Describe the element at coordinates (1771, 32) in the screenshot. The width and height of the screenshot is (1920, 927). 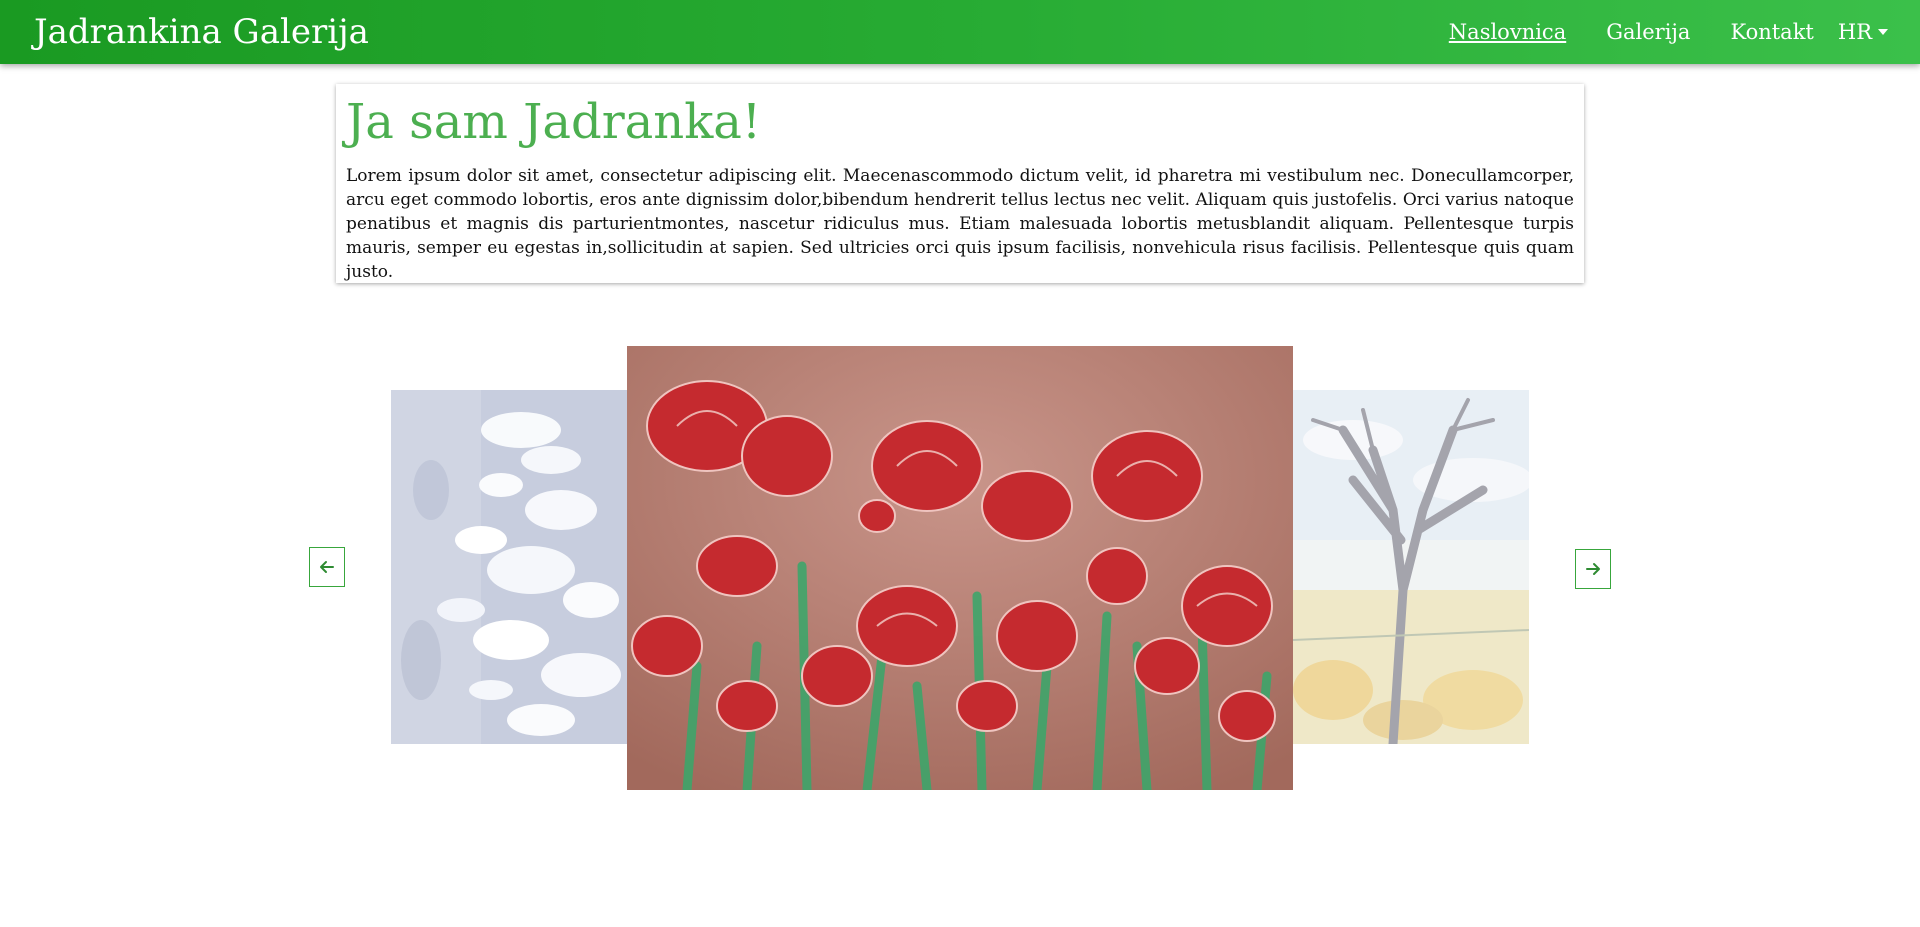
I see `nav-link-kontakt: Kontakt` at that location.